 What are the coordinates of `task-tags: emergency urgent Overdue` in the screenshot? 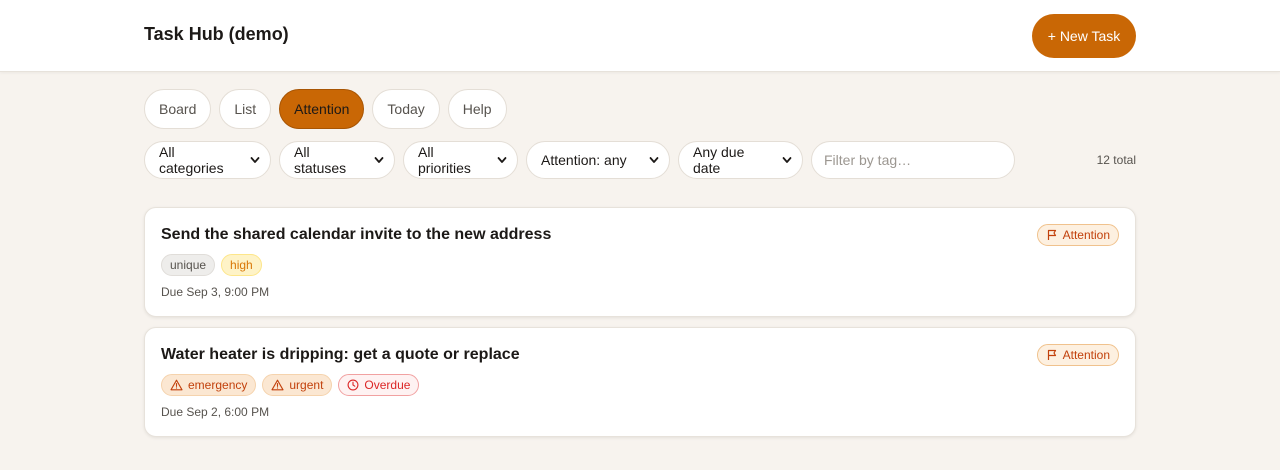 It's located at (290, 385).